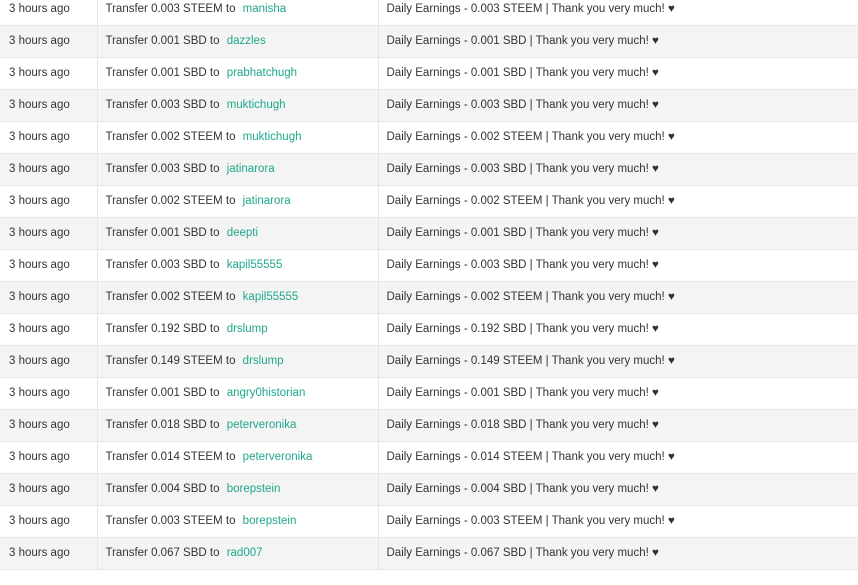 Image resolution: width=858 pixels, height=585 pixels. Describe the element at coordinates (170, 201) in the screenshot. I see `transfer-amount-text: Transfer 0.002 STEEM to` at that location.